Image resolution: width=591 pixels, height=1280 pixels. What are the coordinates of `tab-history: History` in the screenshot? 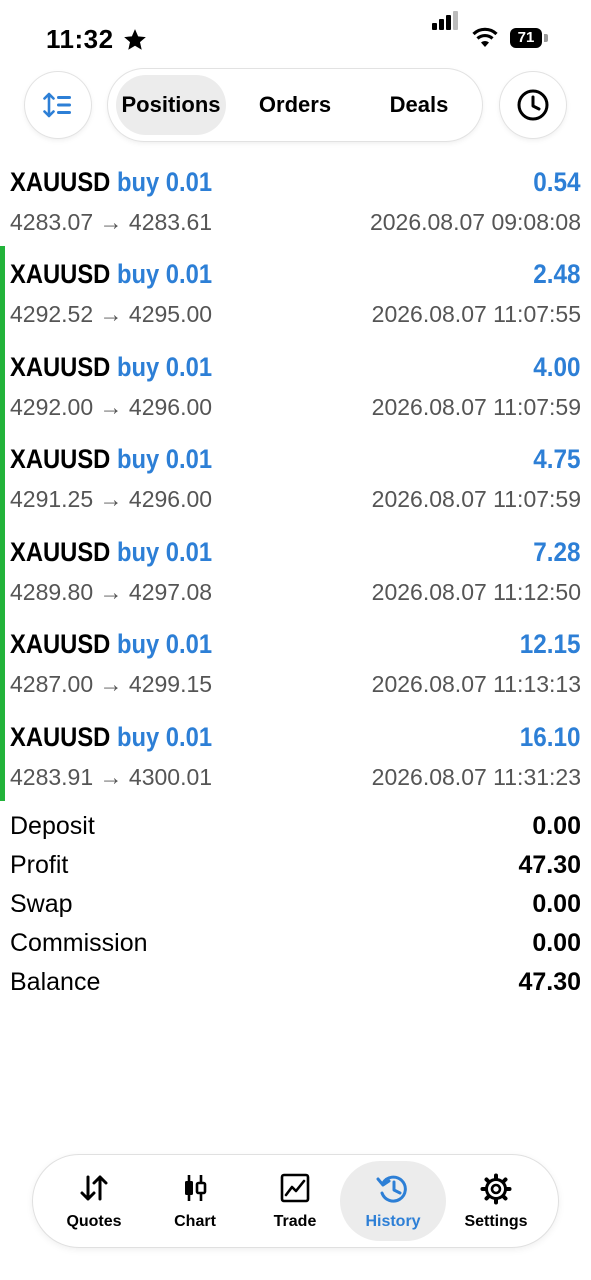 It's located at (393, 1201).